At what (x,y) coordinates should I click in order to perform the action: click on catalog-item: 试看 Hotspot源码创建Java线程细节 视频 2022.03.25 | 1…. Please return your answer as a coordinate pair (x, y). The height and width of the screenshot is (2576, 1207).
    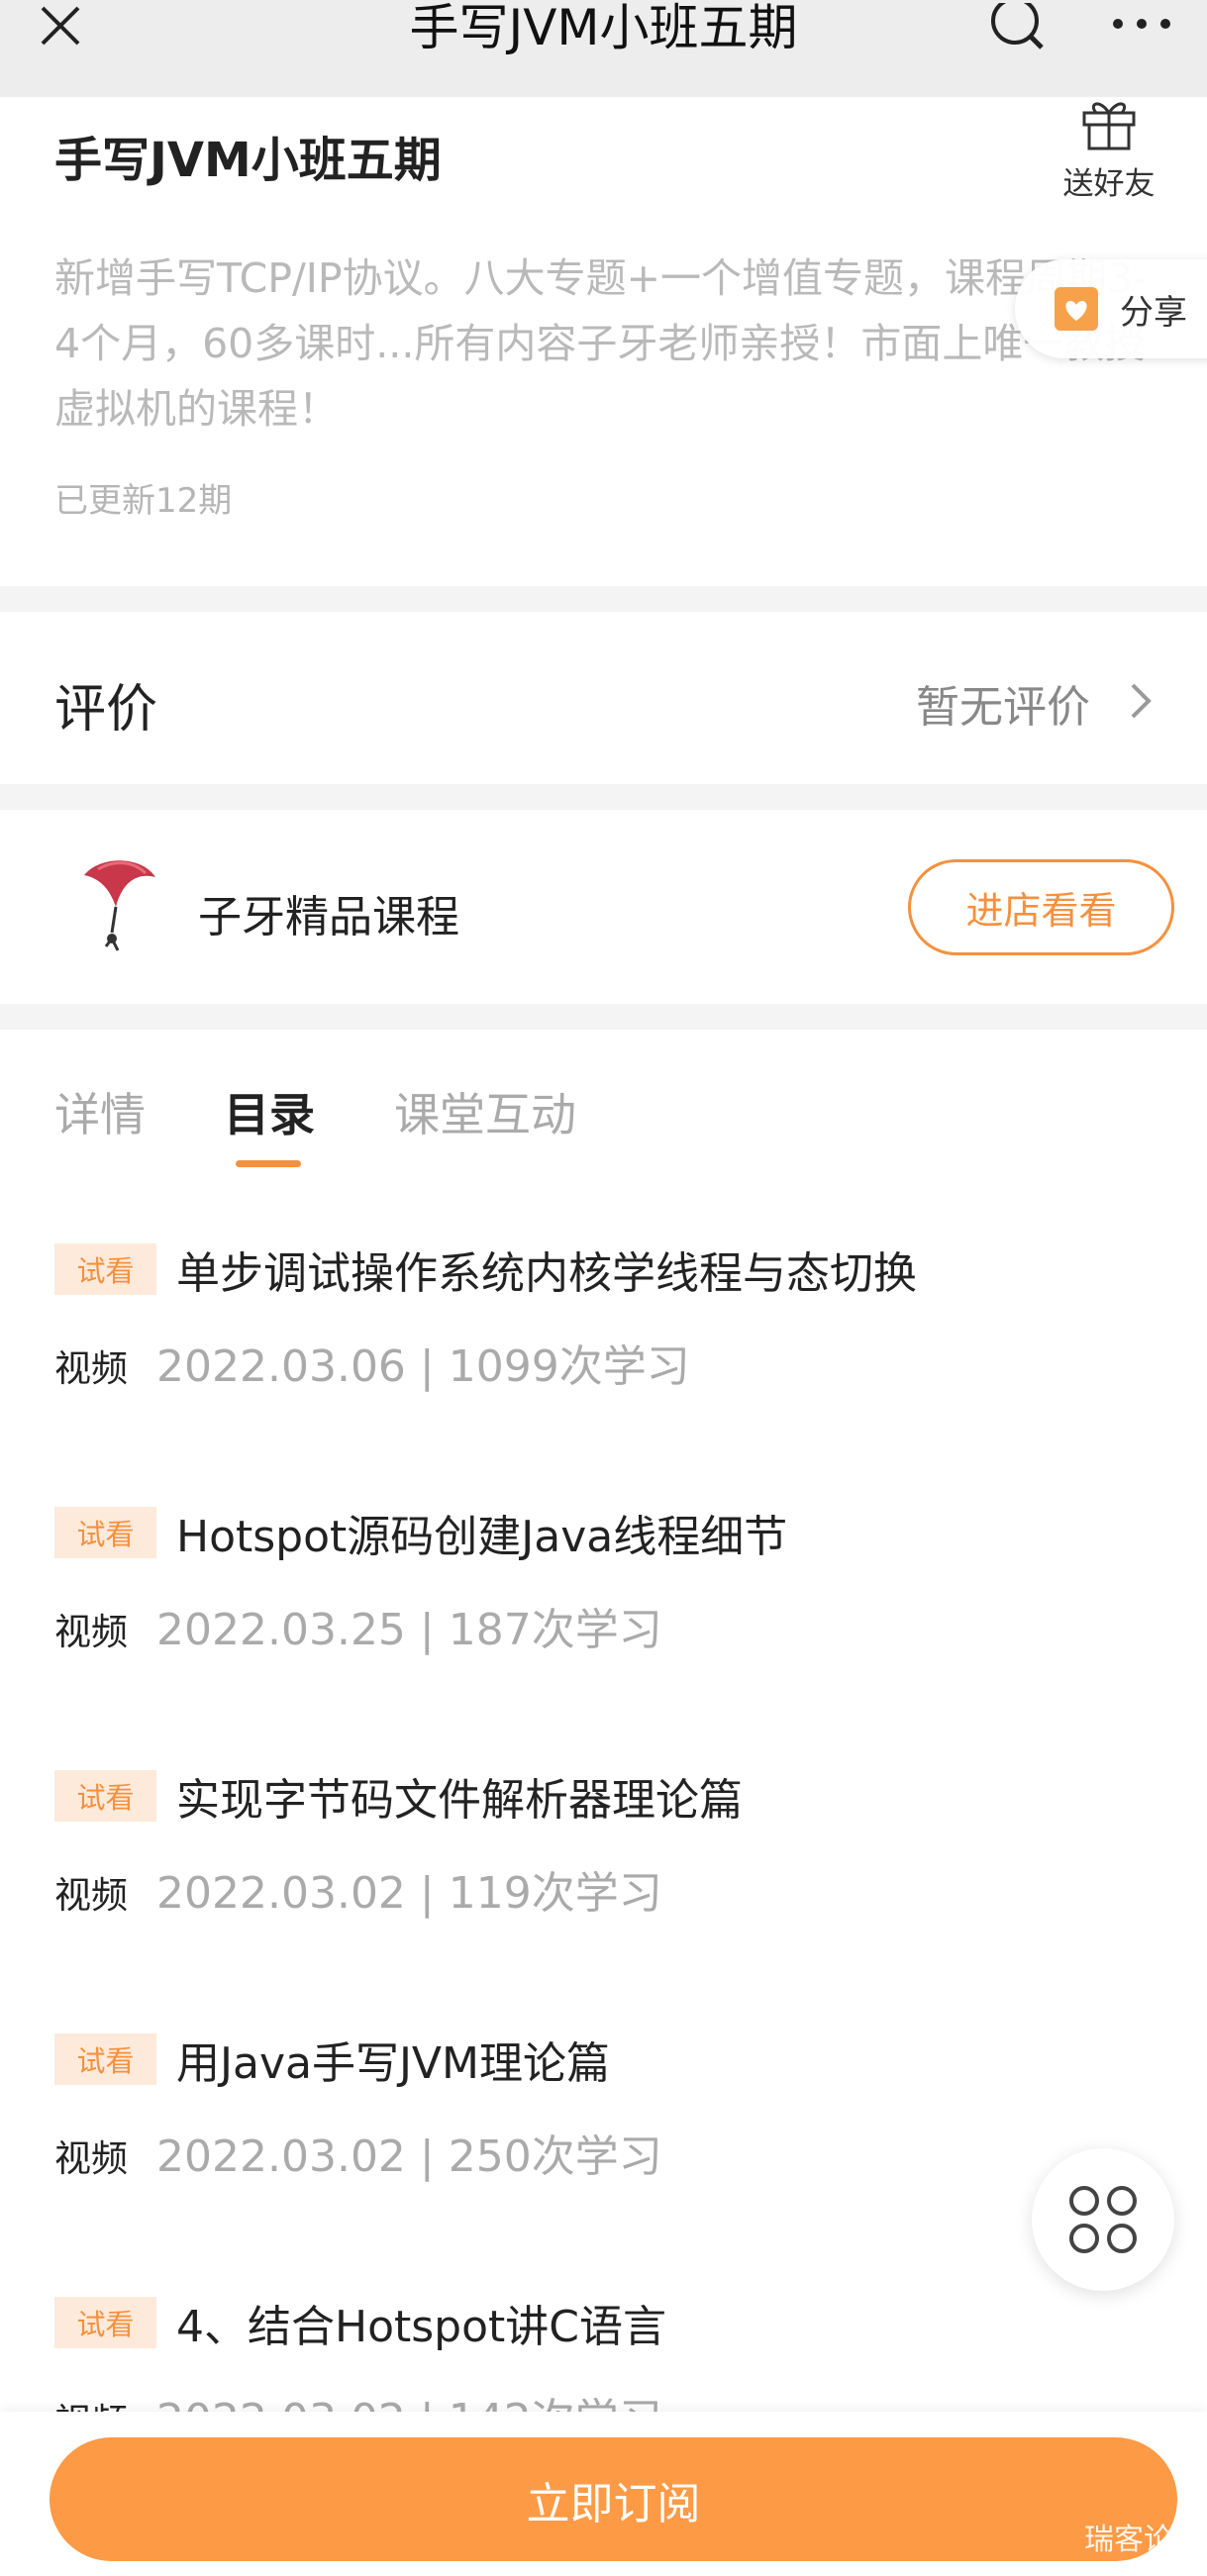
    Looking at the image, I should click on (603, 1639).